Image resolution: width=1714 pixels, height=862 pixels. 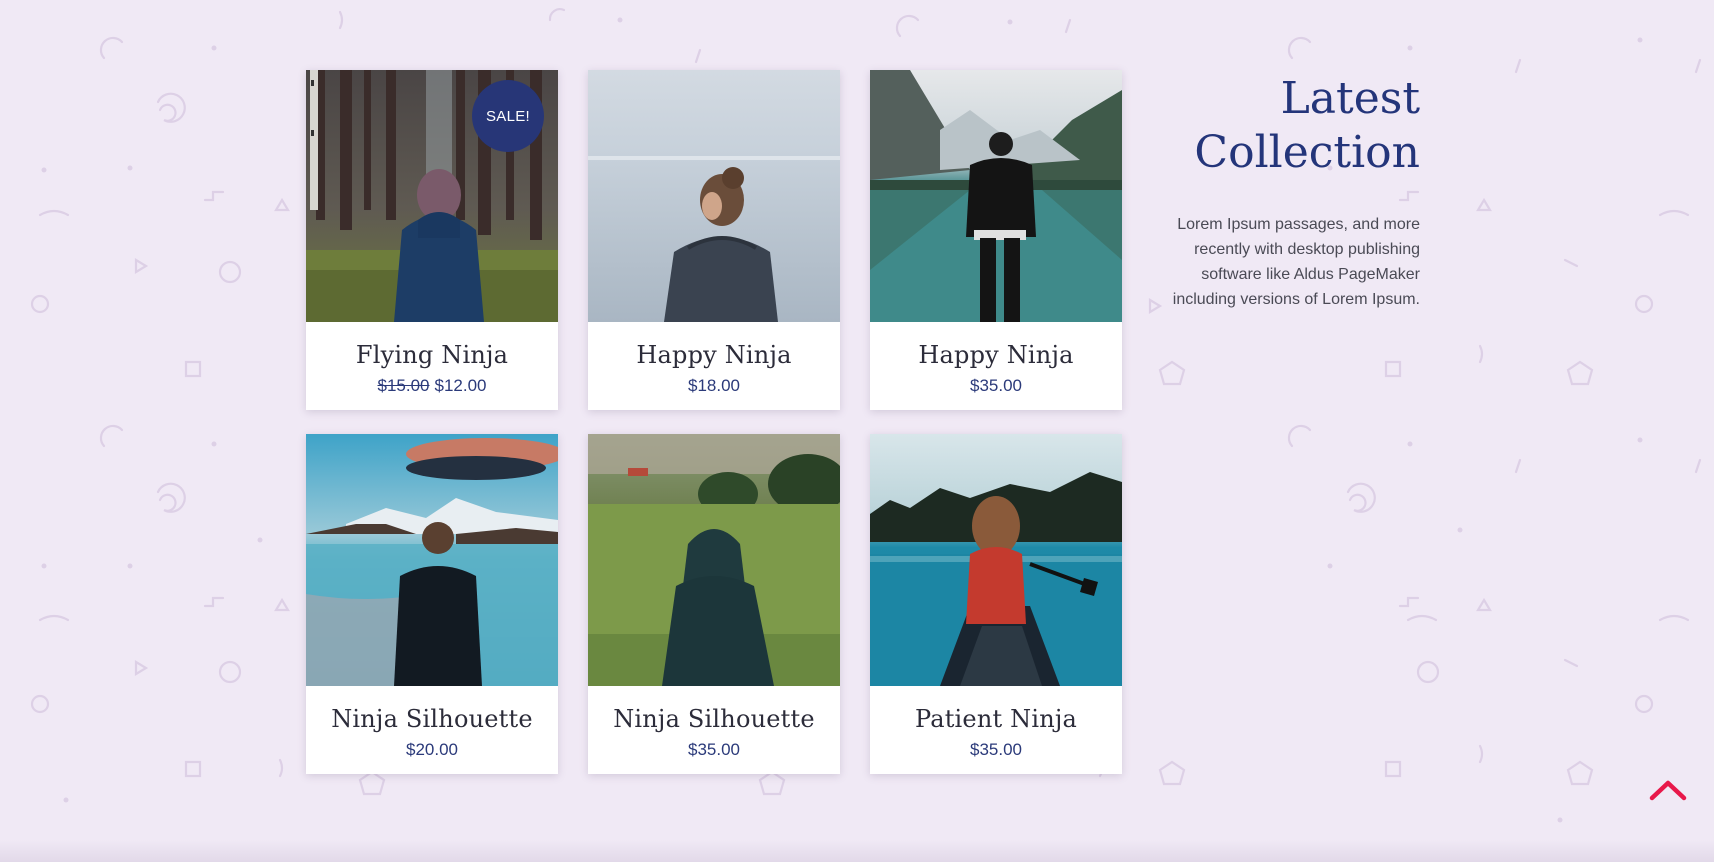 I want to click on price-row: $20.00, so click(x=432, y=750).